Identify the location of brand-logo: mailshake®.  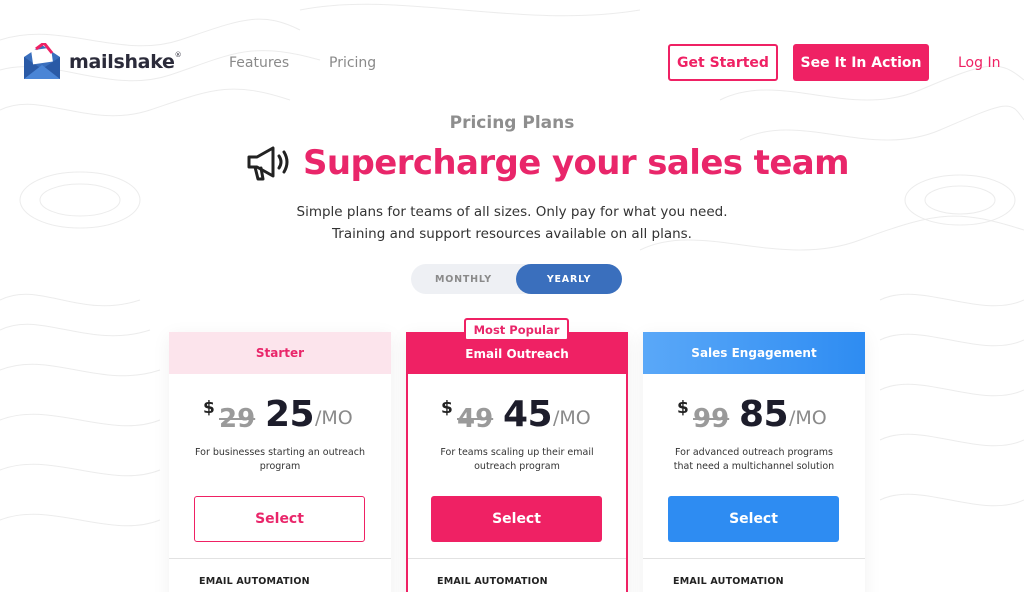
(102, 62).